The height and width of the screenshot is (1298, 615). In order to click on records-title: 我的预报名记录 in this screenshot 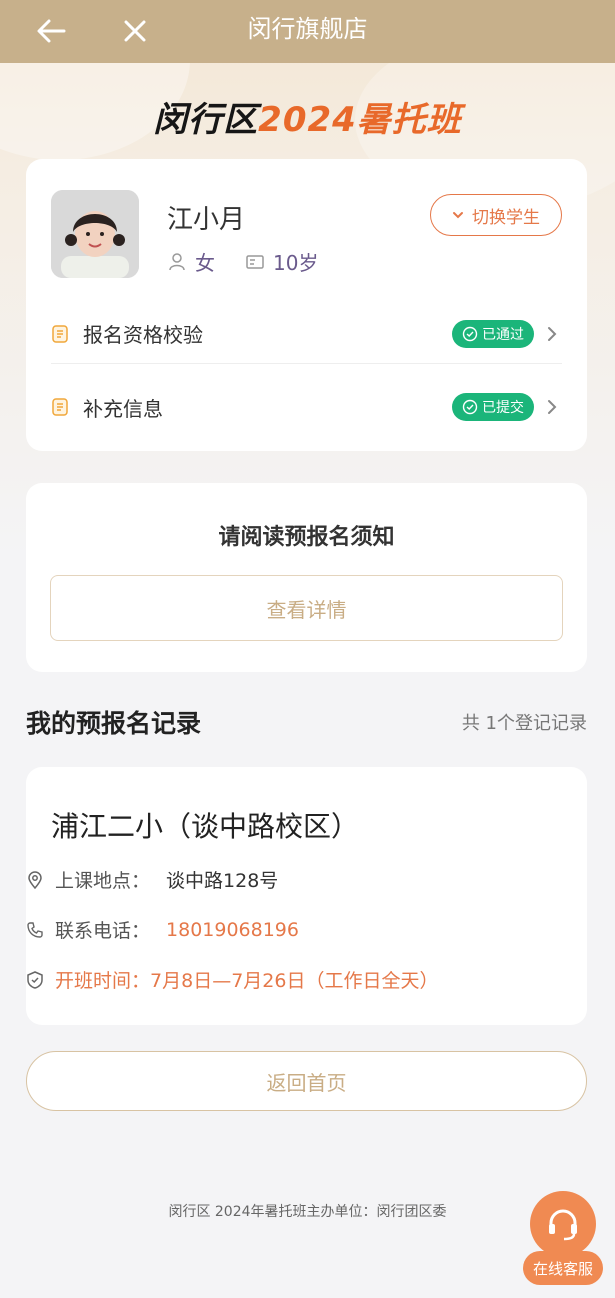, I will do `click(114, 723)`.